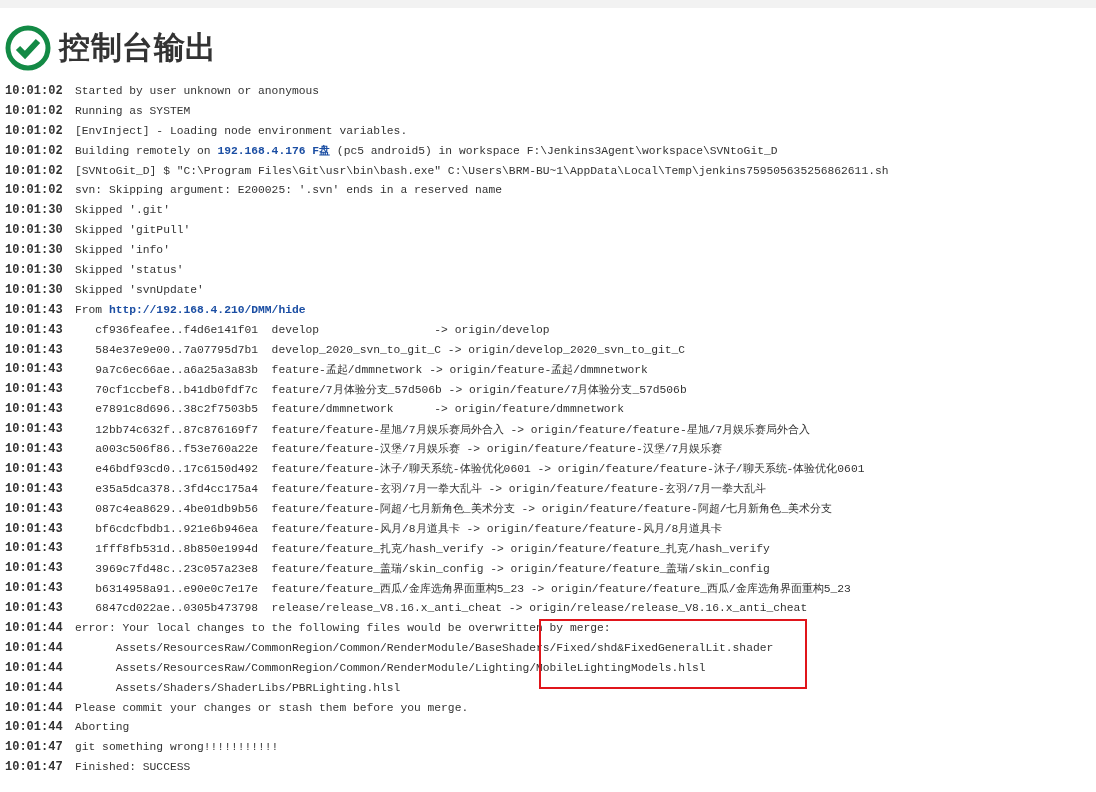 The height and width of the screenshot is (792, 1096). What do you see at coordinates (122, 250) in the screenshot?
I see `log-message: Skipped 'info'` at bounding box center [122, 250].